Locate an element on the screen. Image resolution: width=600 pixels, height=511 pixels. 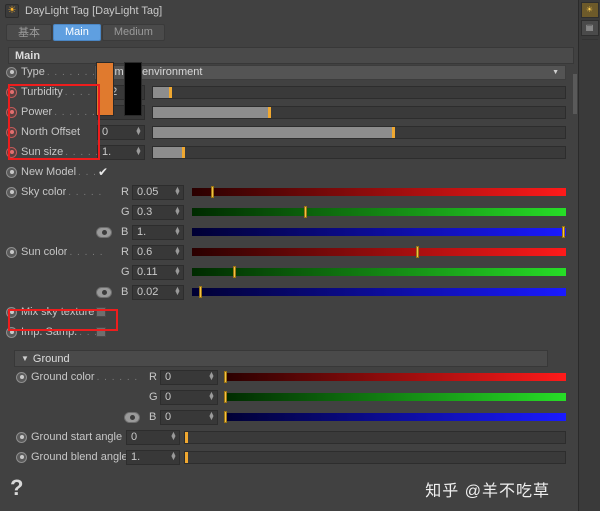
sun-size-slider is located at coordinates (359, 152).